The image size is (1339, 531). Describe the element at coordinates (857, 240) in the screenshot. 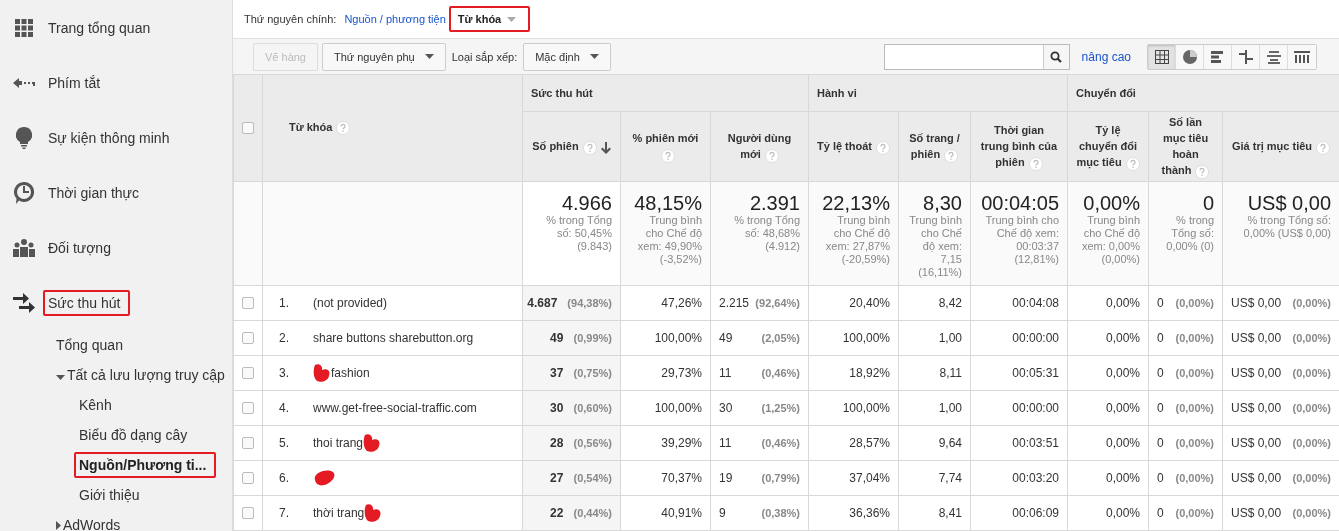

I see `total-note: Trung bình cho Chế độ xem: 27,87% (-20,59%)` at that location.